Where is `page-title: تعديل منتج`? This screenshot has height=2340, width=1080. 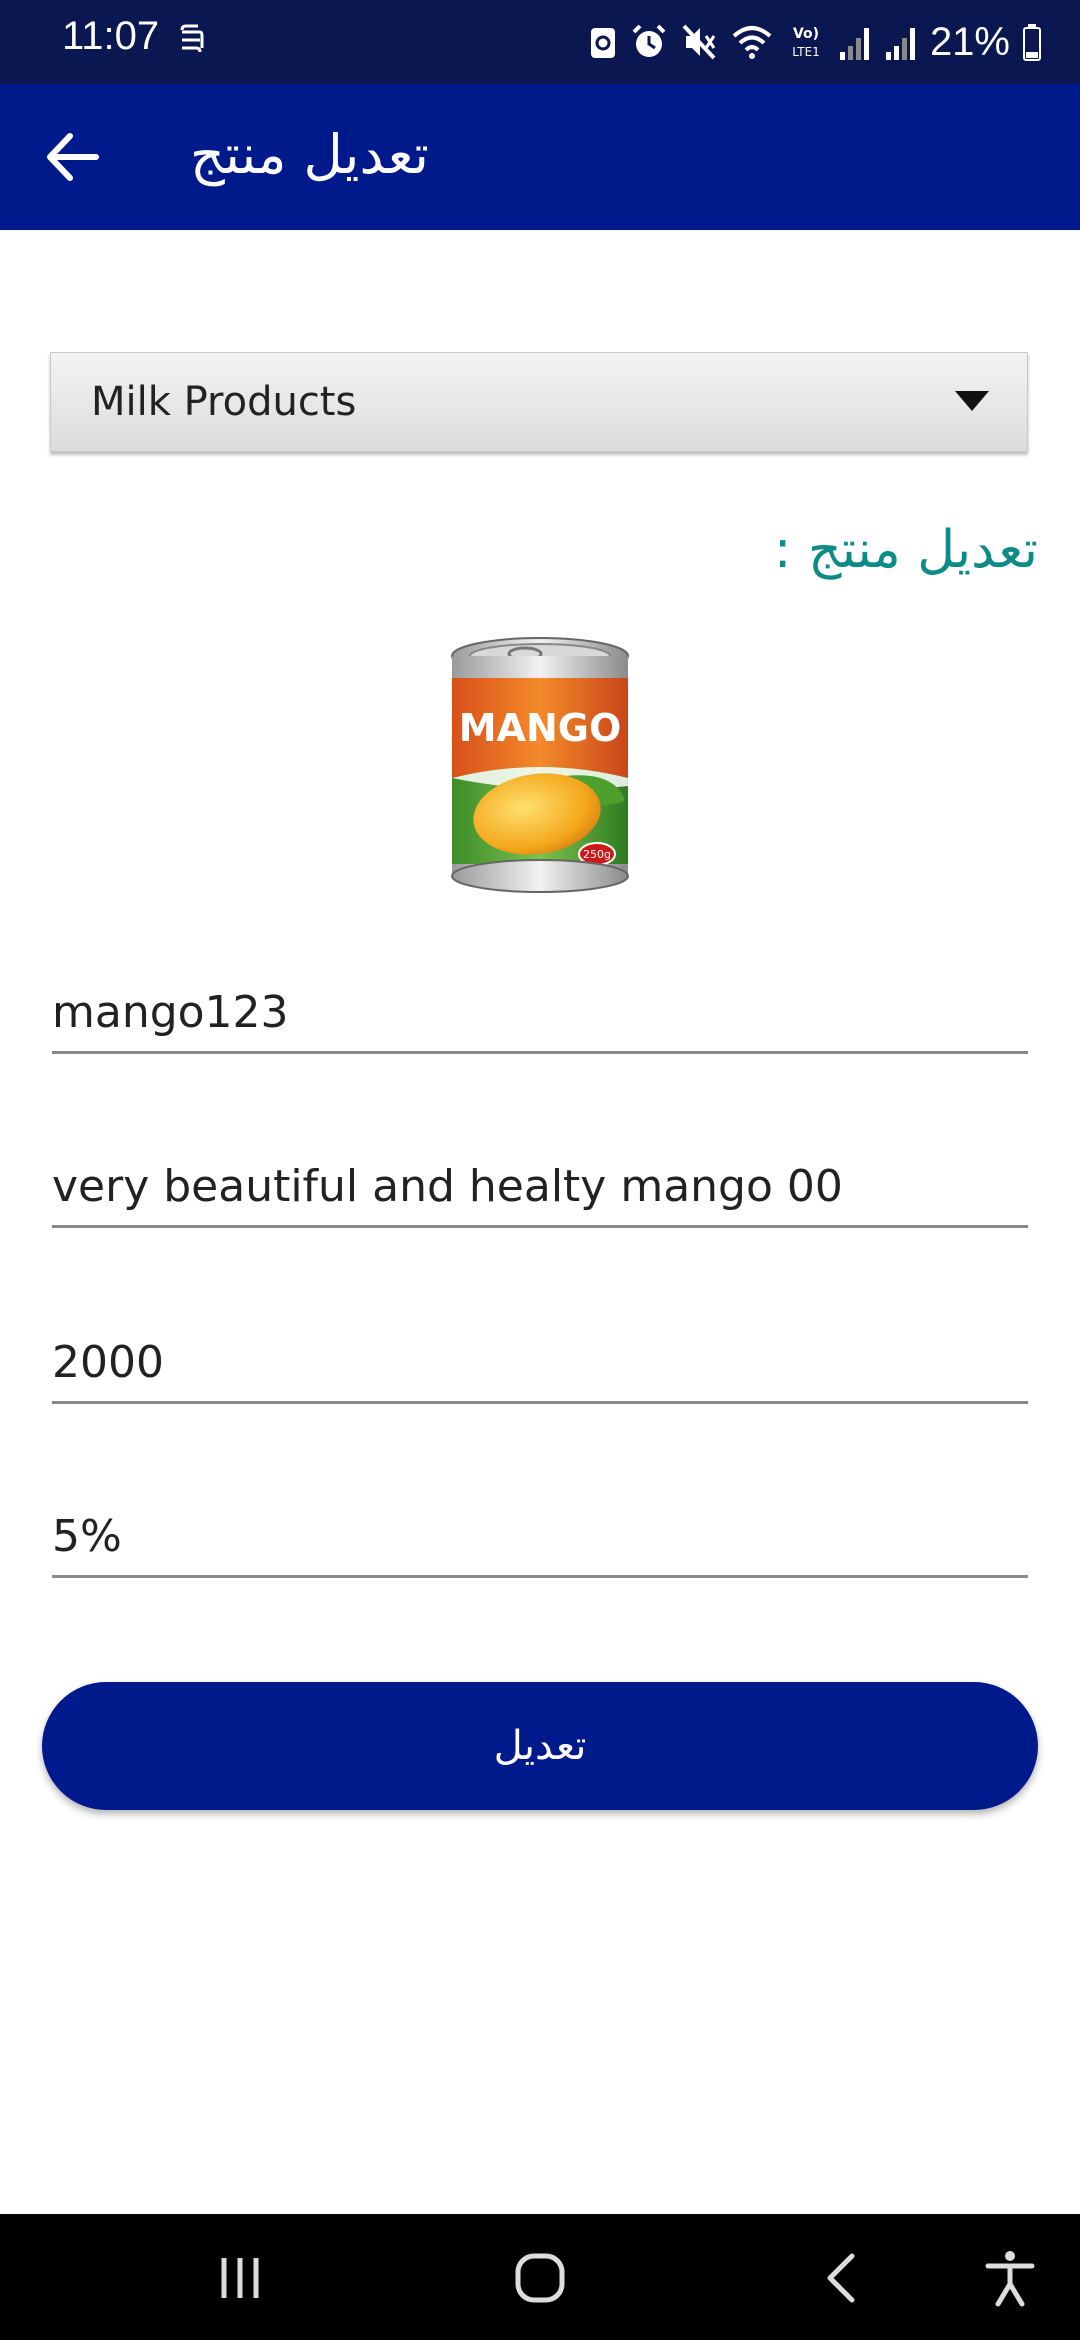
page-title: تعديل منتج is located at coordinates (309, 154).